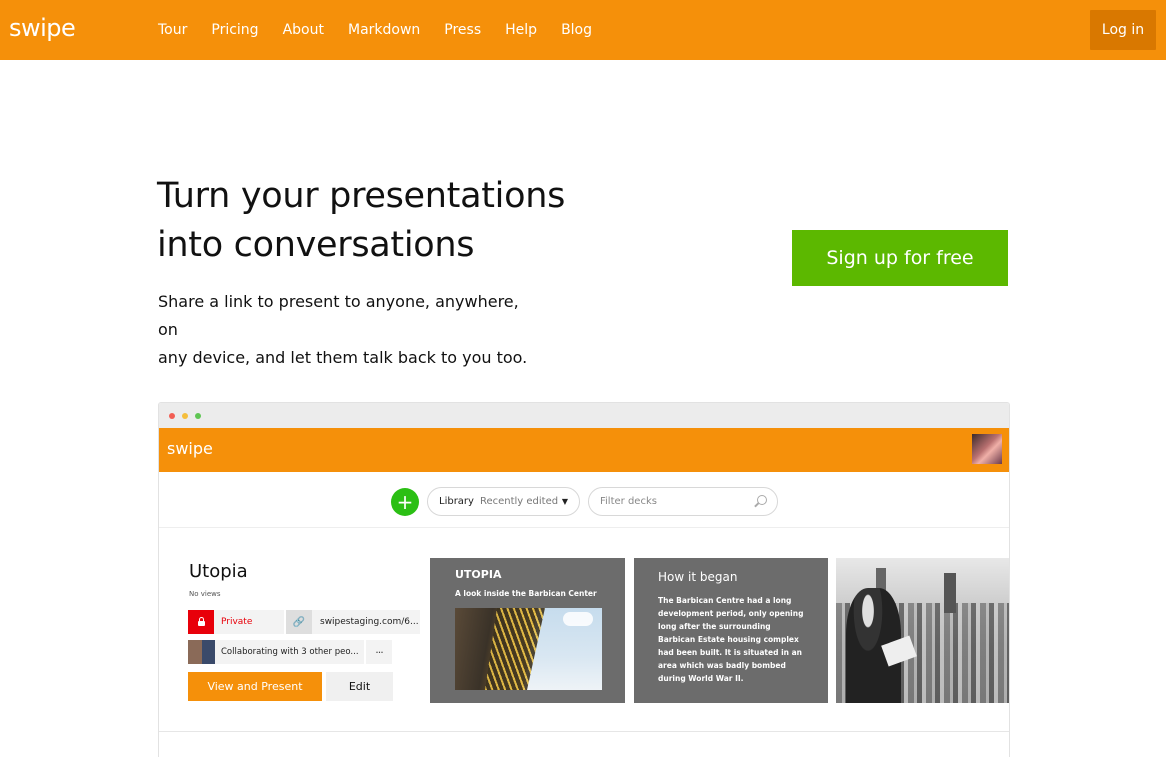  What do you see at coordinates (564, 501) in the screenshot?
I see `caret-down-icon: ▼` at bounding box center [564, 501].